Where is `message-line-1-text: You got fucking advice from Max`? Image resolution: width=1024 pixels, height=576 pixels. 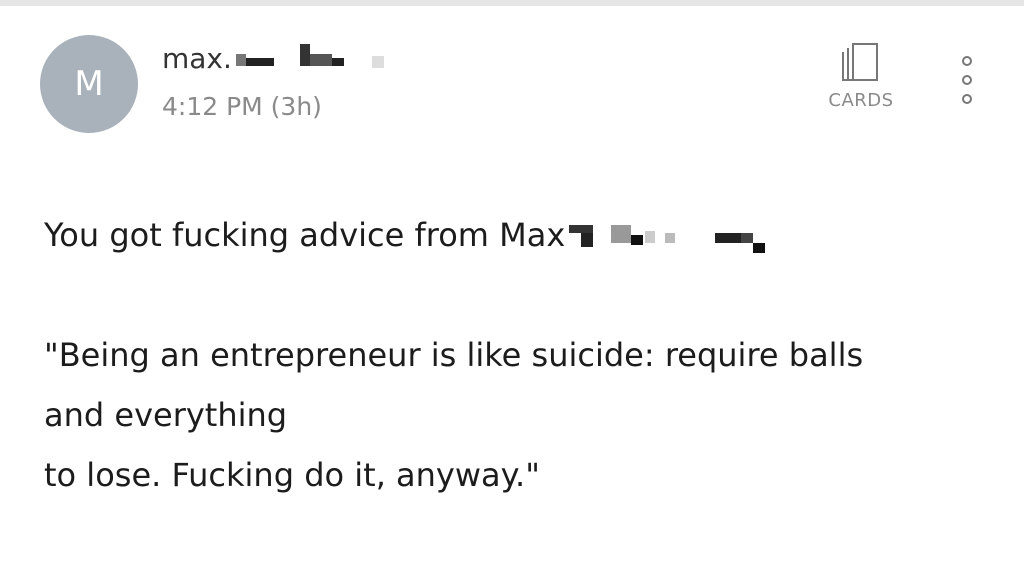
message-line-1-text: You got fucking advice from Max is located at coordinates (305, 235).